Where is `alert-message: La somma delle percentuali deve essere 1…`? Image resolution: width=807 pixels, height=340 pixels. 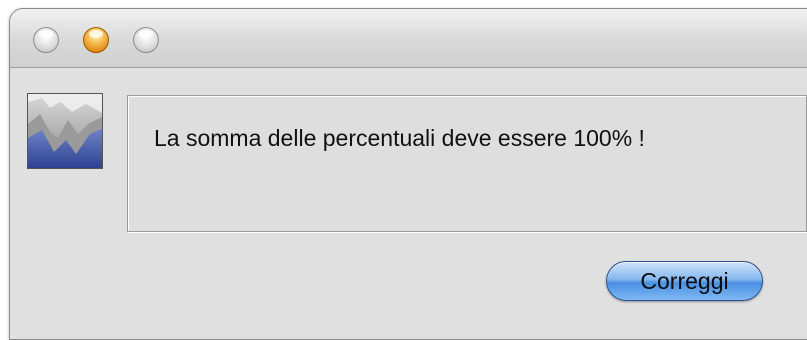
alert-message: La somma delle percentuali deve essere 1… is located at coordinates (399, 138).